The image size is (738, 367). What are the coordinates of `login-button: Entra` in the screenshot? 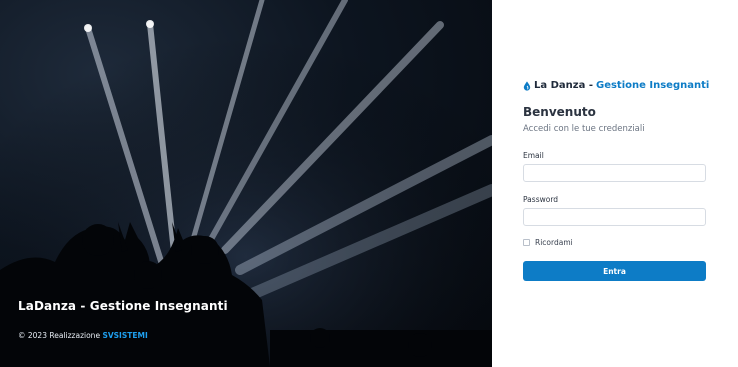 It's located at (614, 271).